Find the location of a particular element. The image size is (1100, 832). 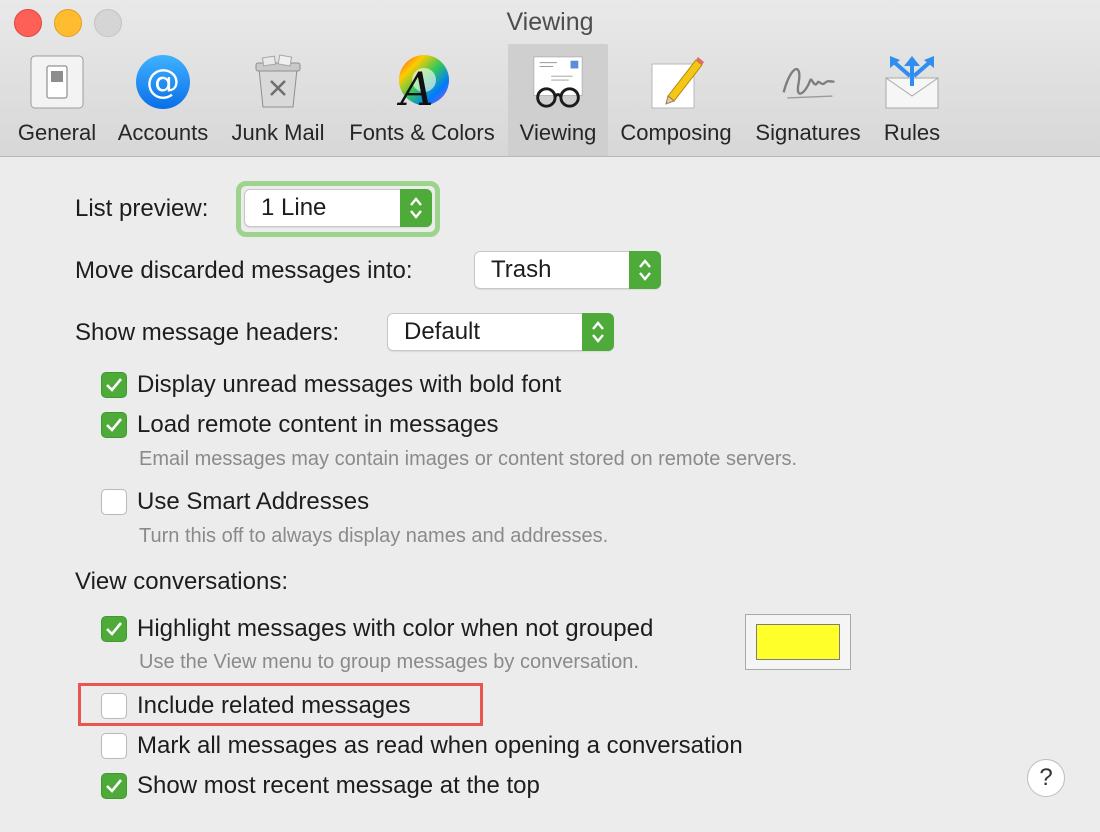

tab-rules: Rules is located at coordinates (912, 100).